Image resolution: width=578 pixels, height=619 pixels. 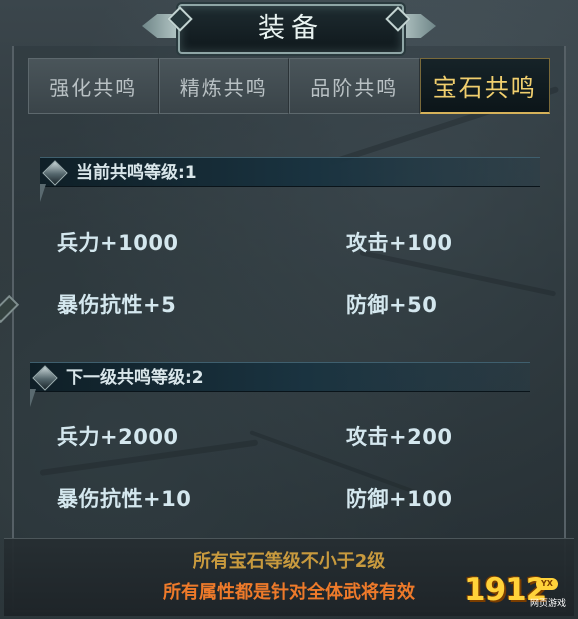 What do you see at coordinates (548, 604) in the screenshot?
I see `watermark-subtitle: 网页游戏` at bounding box center [548, 604].